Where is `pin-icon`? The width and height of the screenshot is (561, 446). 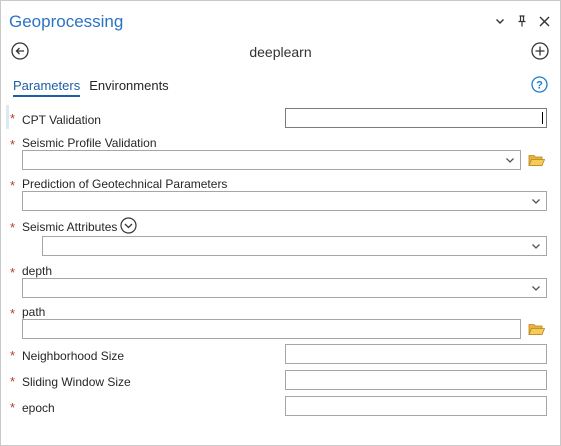
pin-icon is located at coordinates (522, 21).